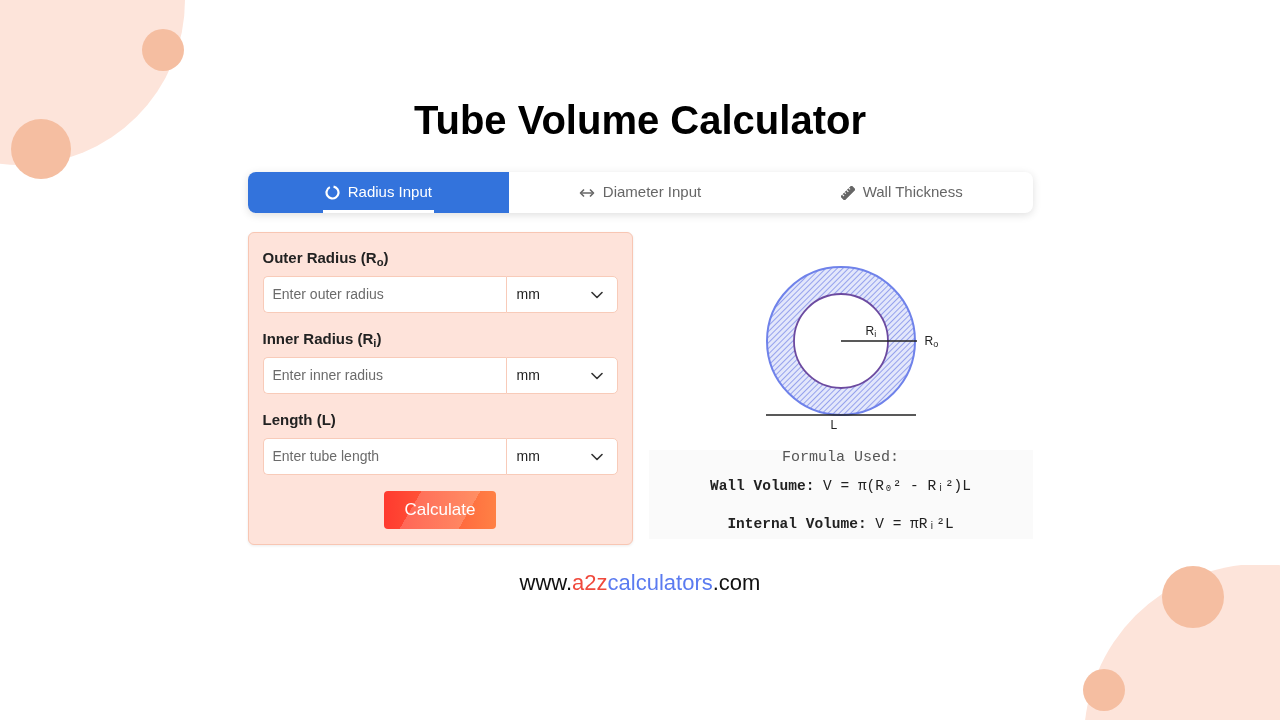 This screenshot has width=1280, height=720. What do you see at coordinates (322, 339) in the screenshot?
I see `field-label: Inner Radius (R$_{i}$)` at bounding box center [322, 339].